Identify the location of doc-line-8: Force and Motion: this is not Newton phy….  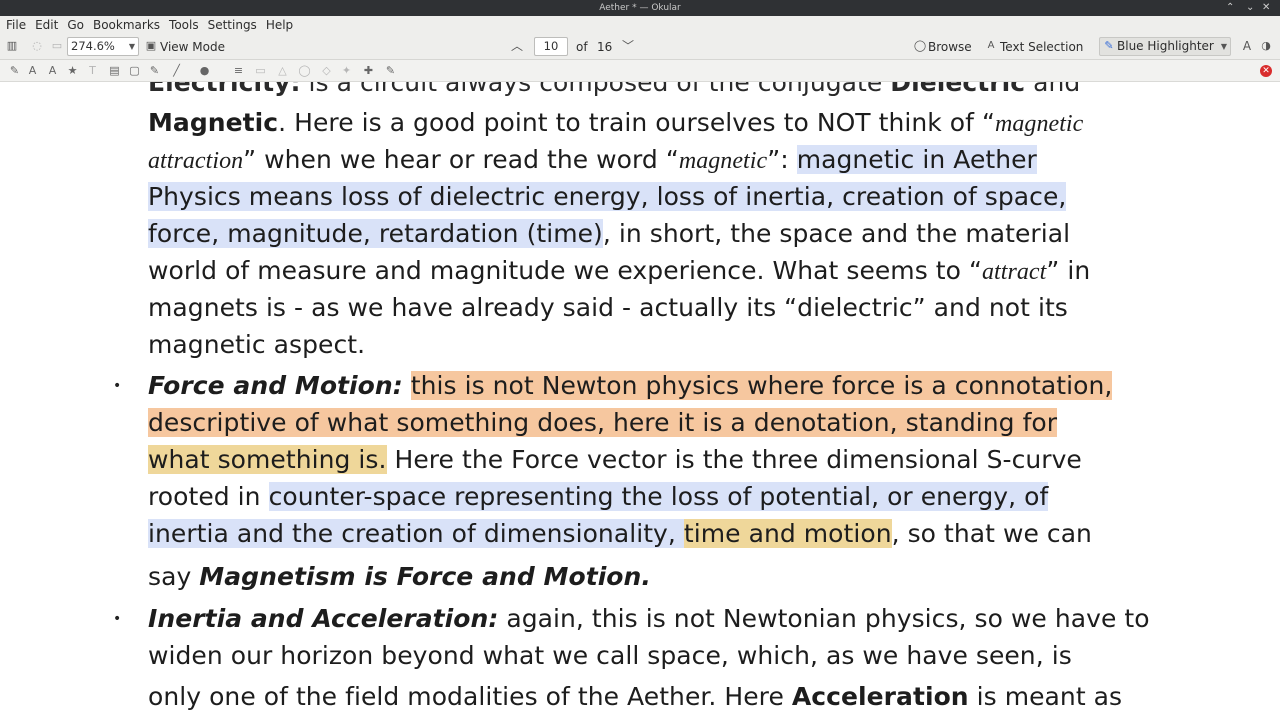
(630, 386).